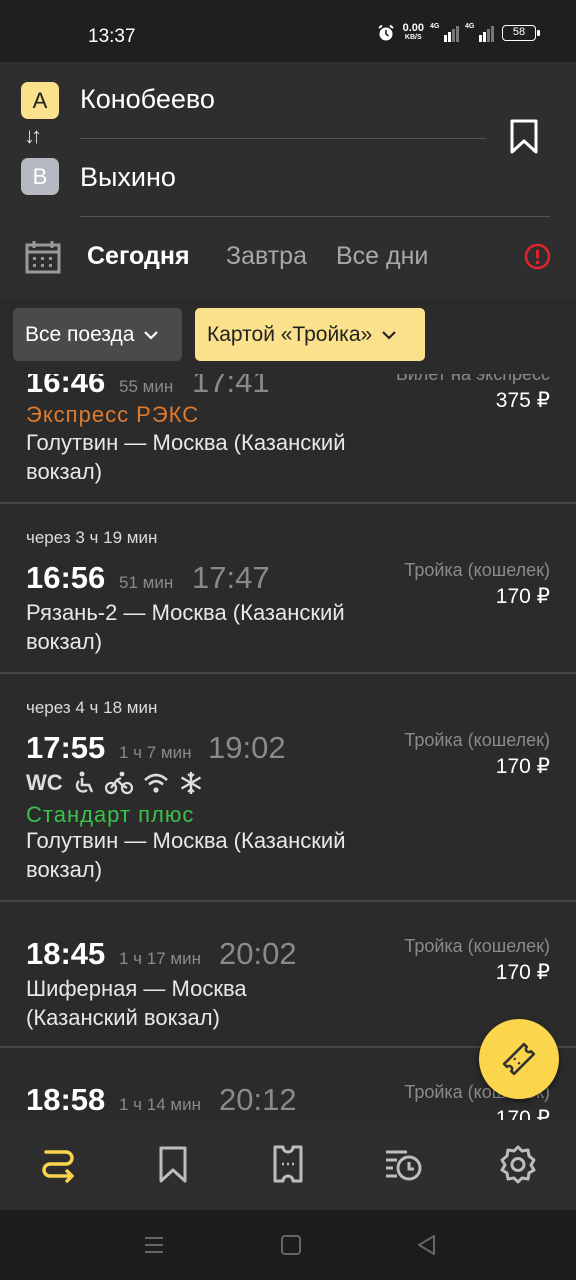 This screenshot has height=1280, width=576. Describe the element at coordinates (231, 577) in the screenshot. I see `arrival-time: 17:47` at that location.